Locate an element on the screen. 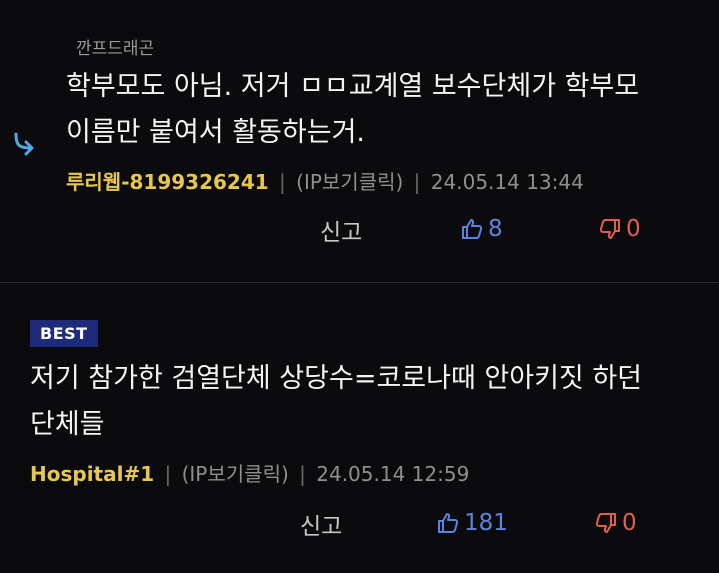 The image size is (719, 573). like-count: 8 is located at coordinates (495, 229).